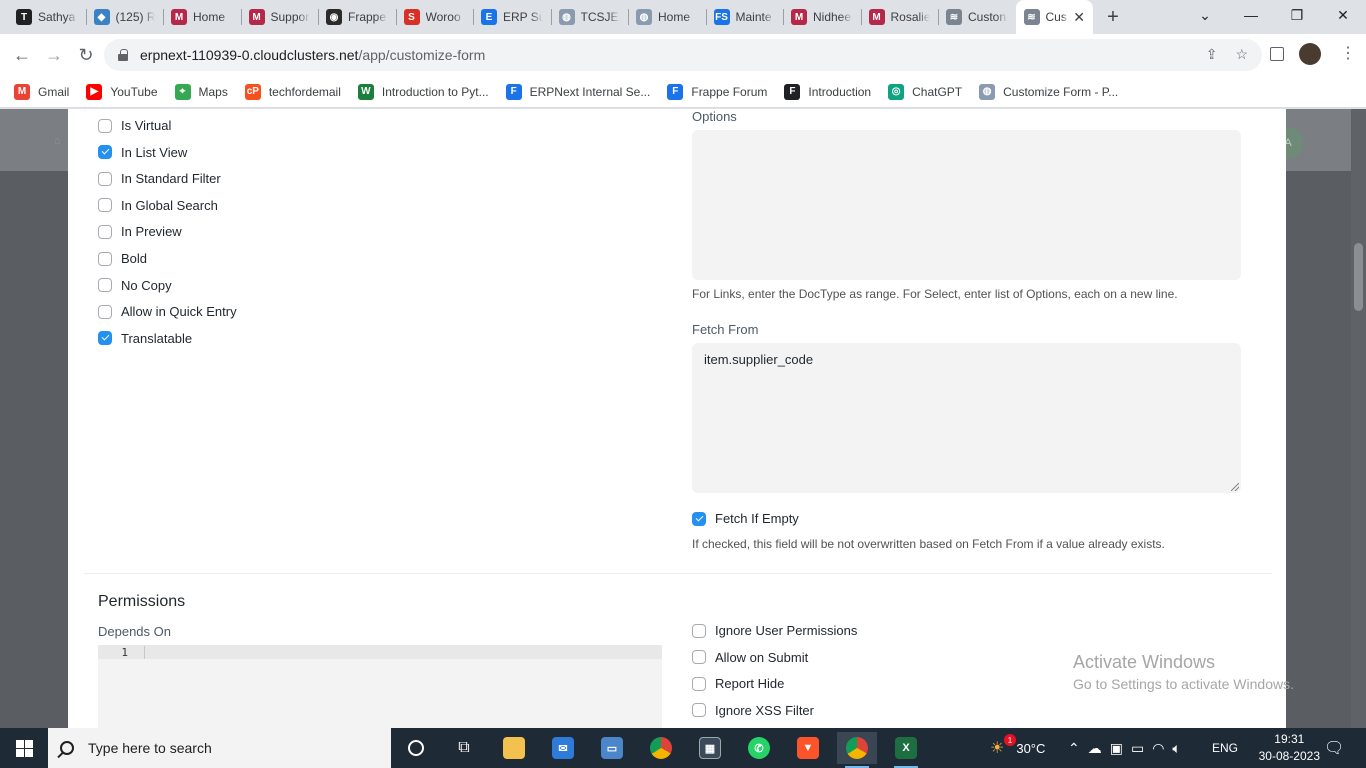  I want to click on bookmark-item: M Gmail, so click(42, 91).